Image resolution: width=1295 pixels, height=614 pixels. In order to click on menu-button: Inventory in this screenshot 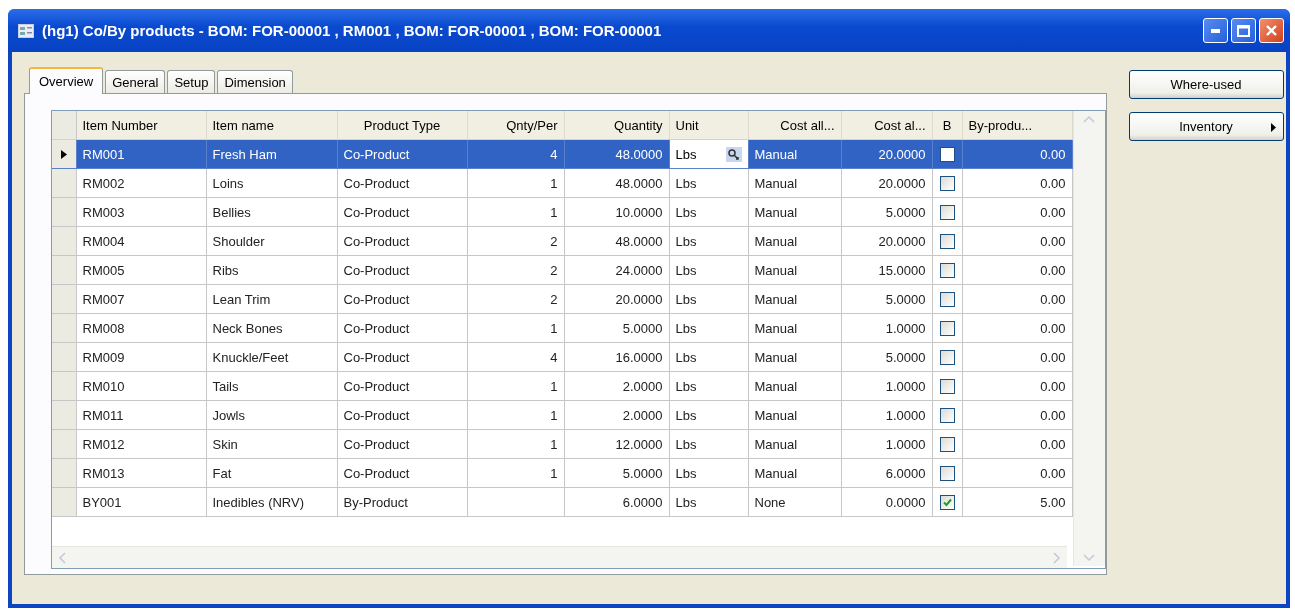, I will do `click(1206, 126)`.